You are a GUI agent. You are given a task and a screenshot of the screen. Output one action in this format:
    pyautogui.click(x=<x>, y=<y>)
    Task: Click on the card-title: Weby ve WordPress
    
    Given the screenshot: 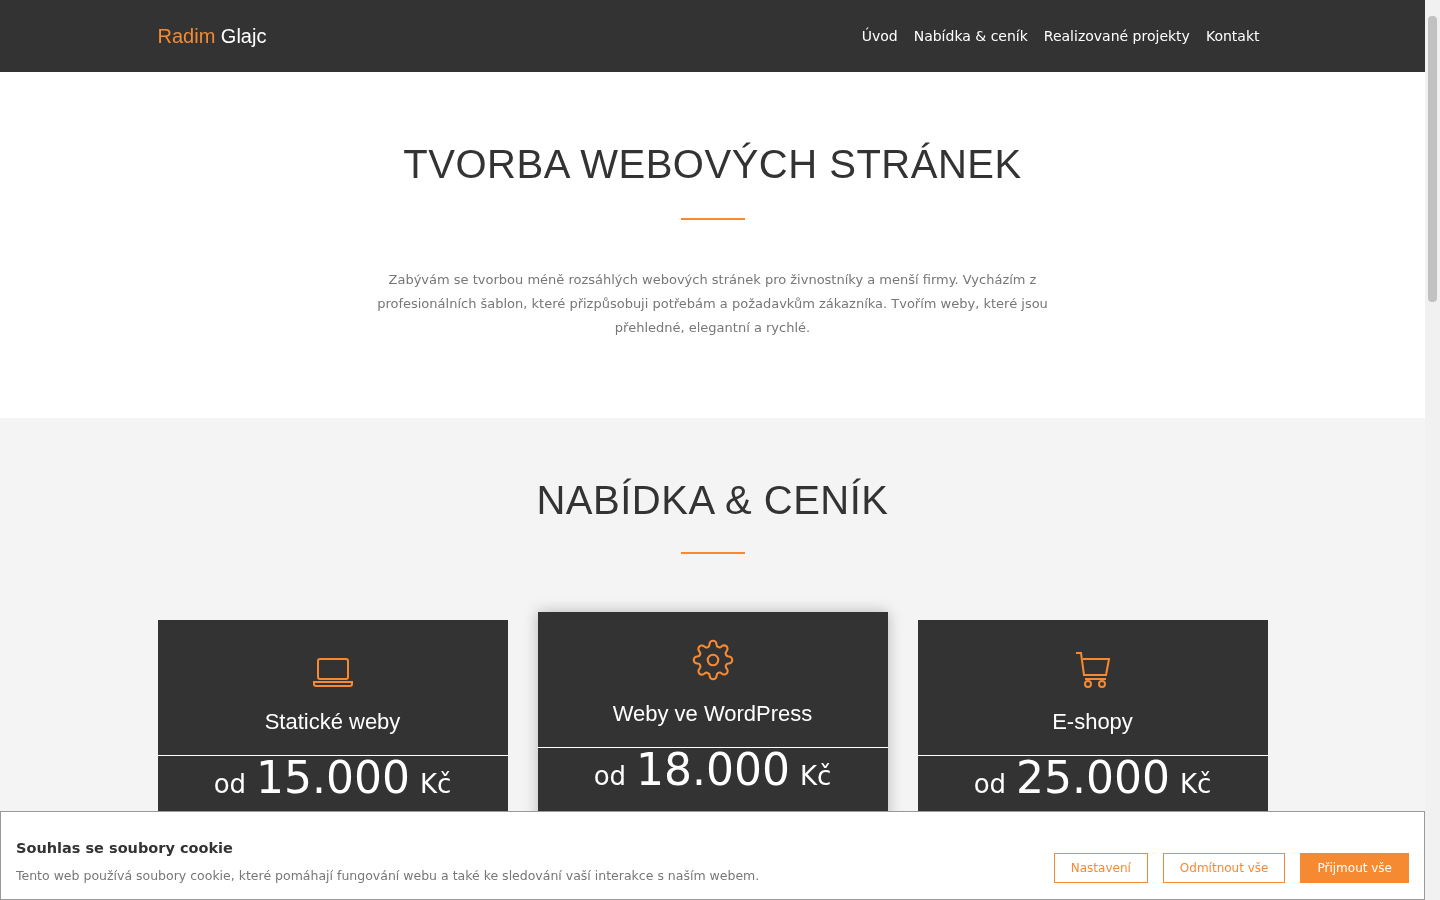 What is the action you would take?
    pyautogui.click(x=712, y=714)
    